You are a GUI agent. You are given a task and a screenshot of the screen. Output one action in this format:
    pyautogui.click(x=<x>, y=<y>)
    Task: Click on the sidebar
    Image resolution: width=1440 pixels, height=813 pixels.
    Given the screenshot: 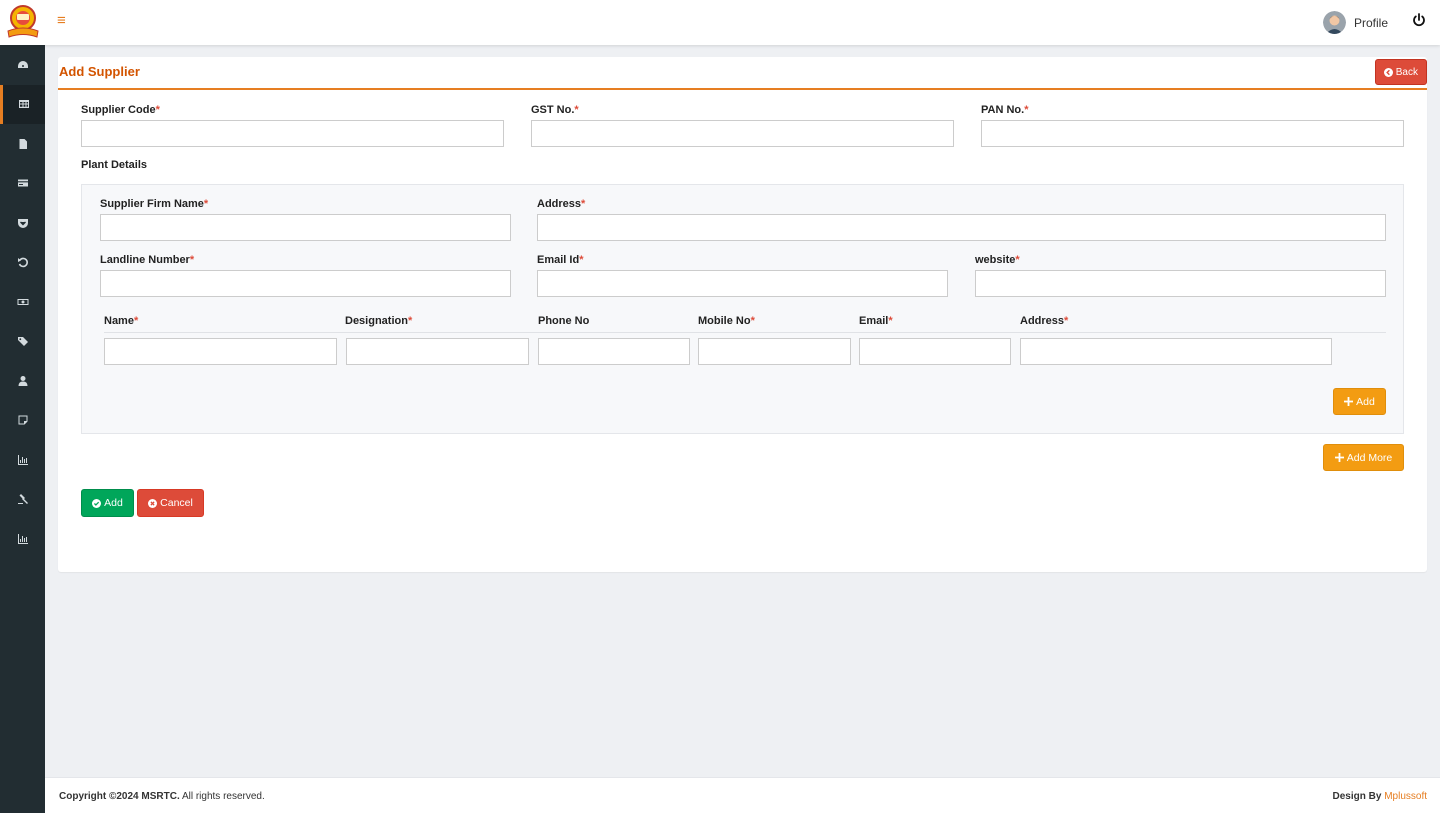 What is the action you would take?
    pyautogui.click(x=22, y=429)
    